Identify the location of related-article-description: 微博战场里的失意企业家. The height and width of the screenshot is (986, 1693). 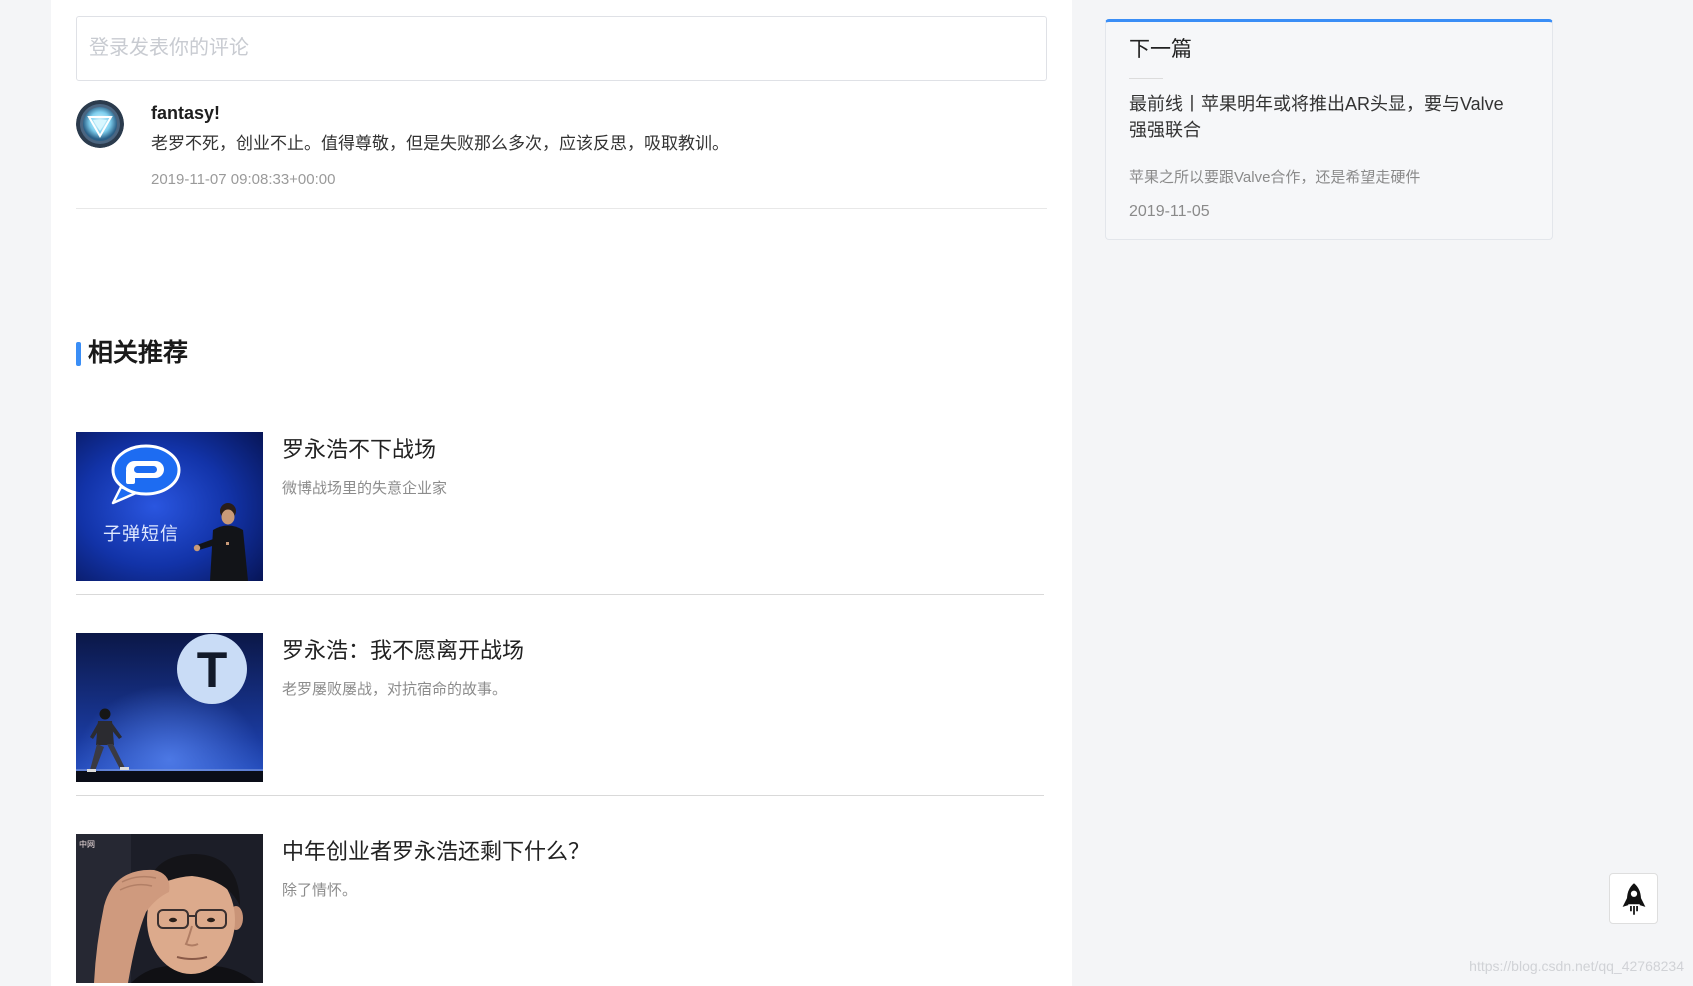
(365, 488).